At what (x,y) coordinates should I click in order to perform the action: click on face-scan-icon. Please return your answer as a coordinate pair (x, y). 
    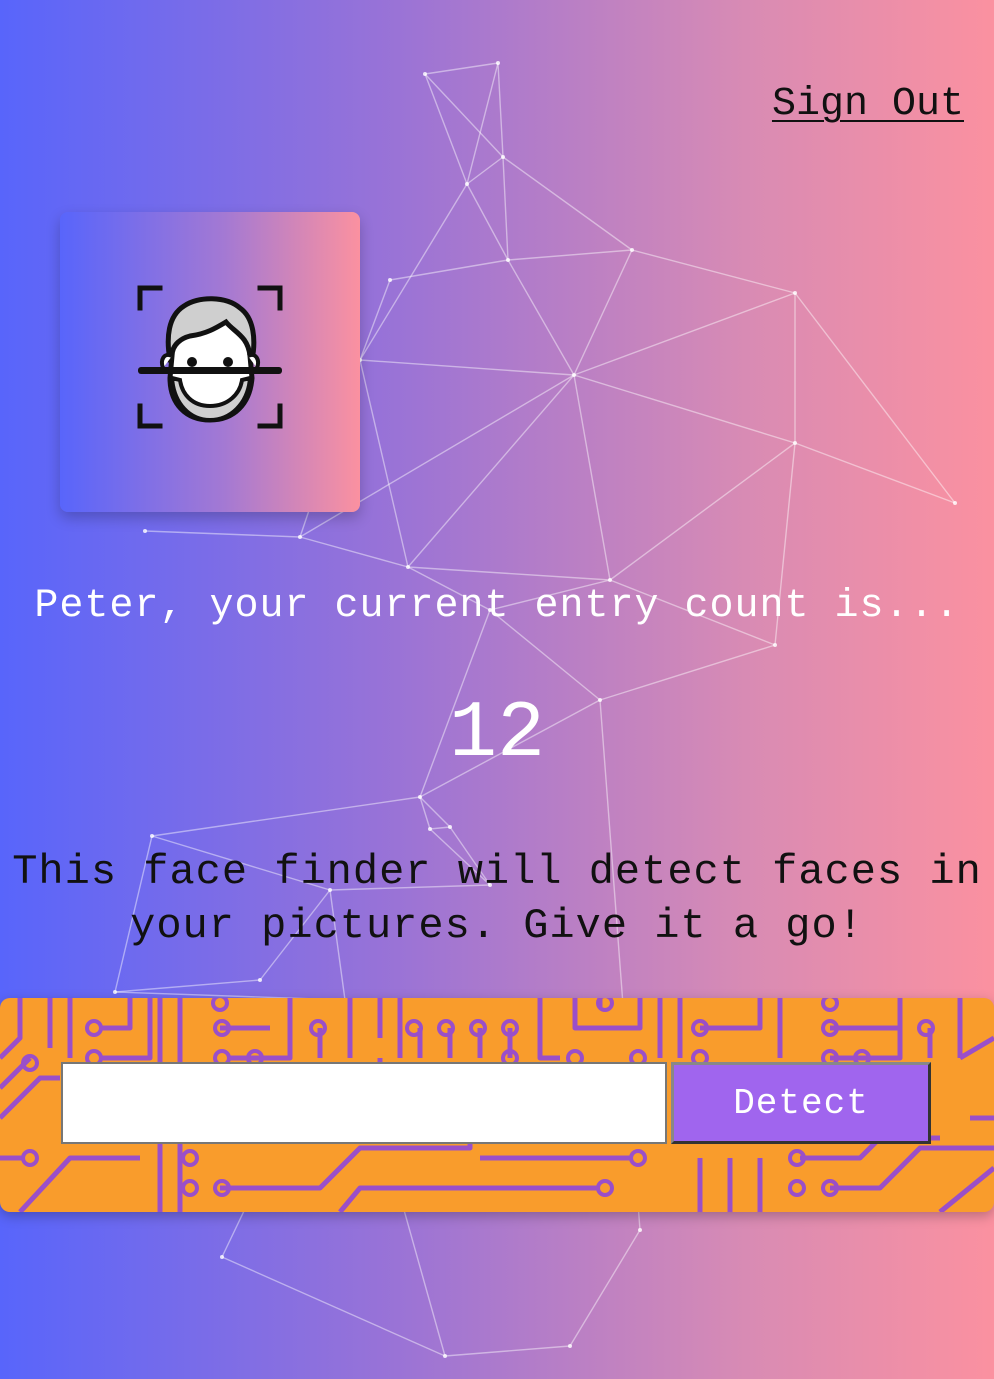
    Looking at the image, I should click on (210, 357).